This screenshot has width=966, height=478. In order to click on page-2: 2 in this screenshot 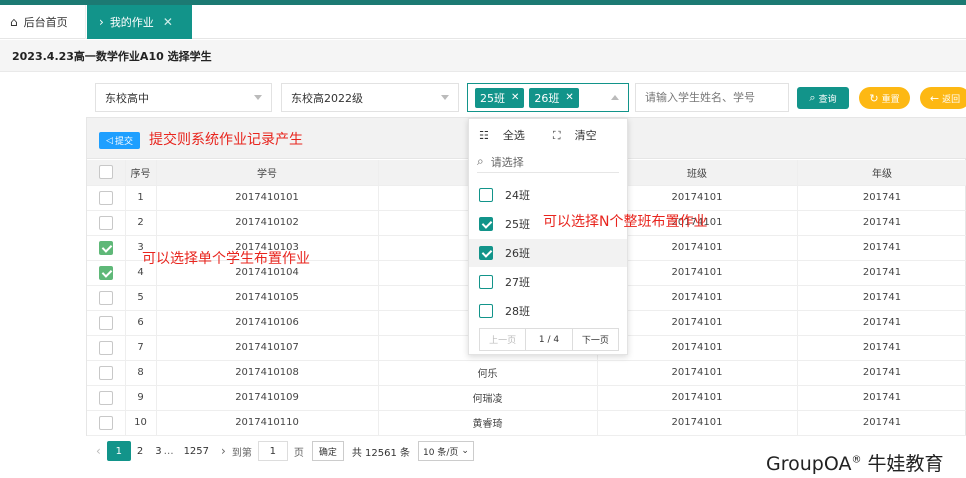, I will do `click(140, 451)`.